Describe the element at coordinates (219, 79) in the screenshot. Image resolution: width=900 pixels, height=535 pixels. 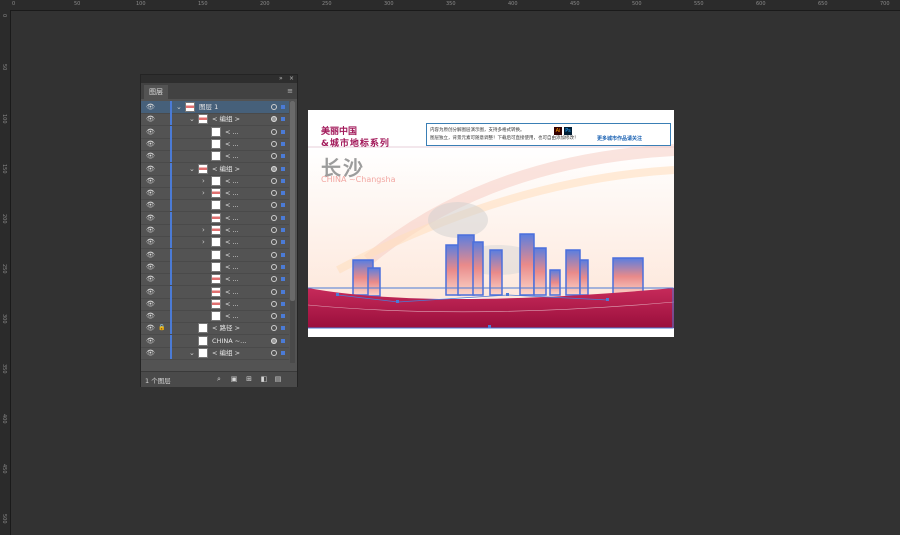
I see `panel-title-bar: » ×` at that location.